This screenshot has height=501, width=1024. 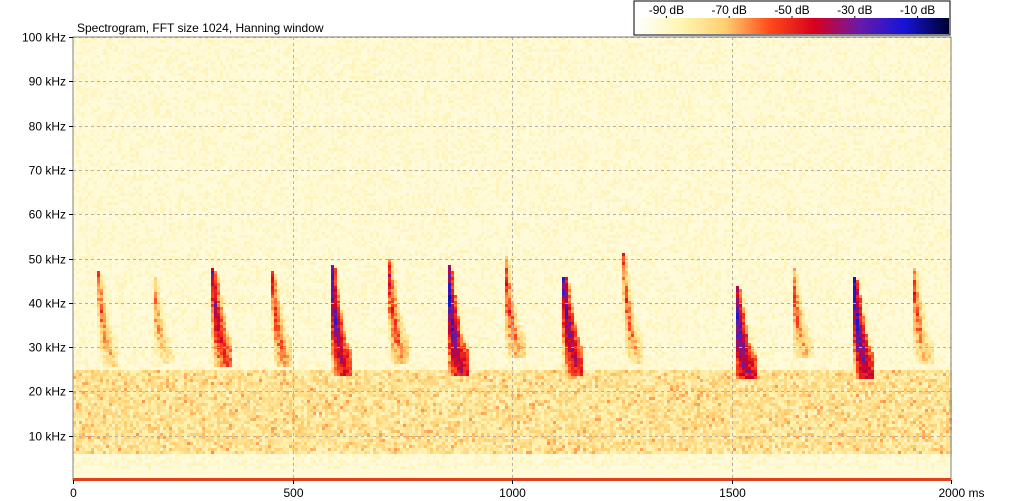 I want to click on x-tick-label: 1500, so click(x=732, y=493).